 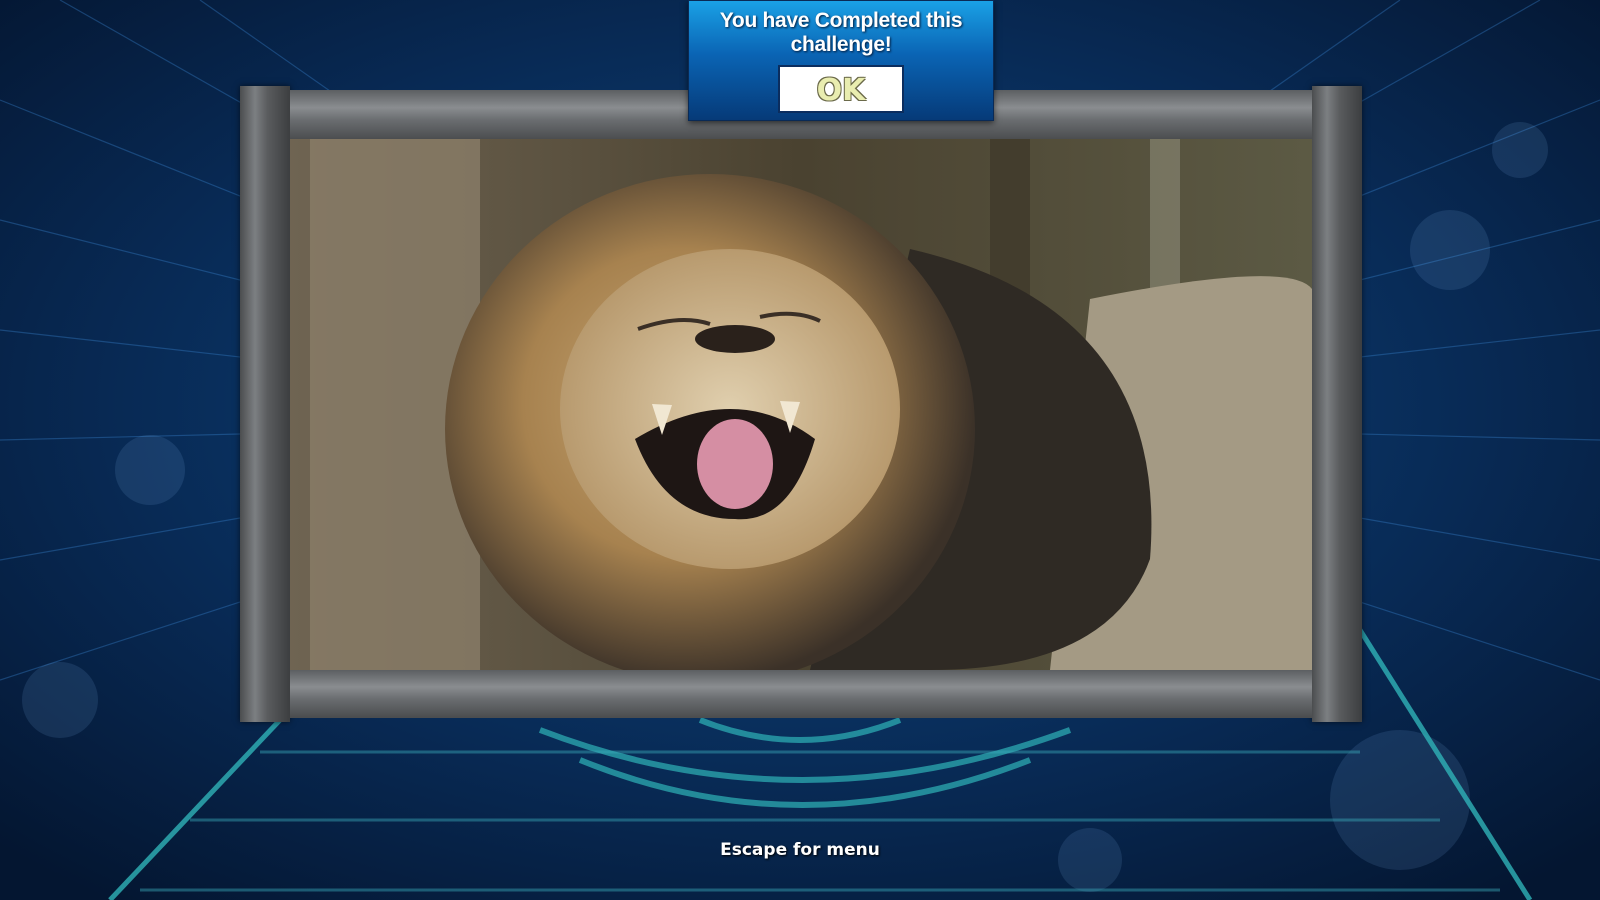 I want to click on challenge-complete-dialog: You have Completed this challenge! OK, so click(x=841, y=60).